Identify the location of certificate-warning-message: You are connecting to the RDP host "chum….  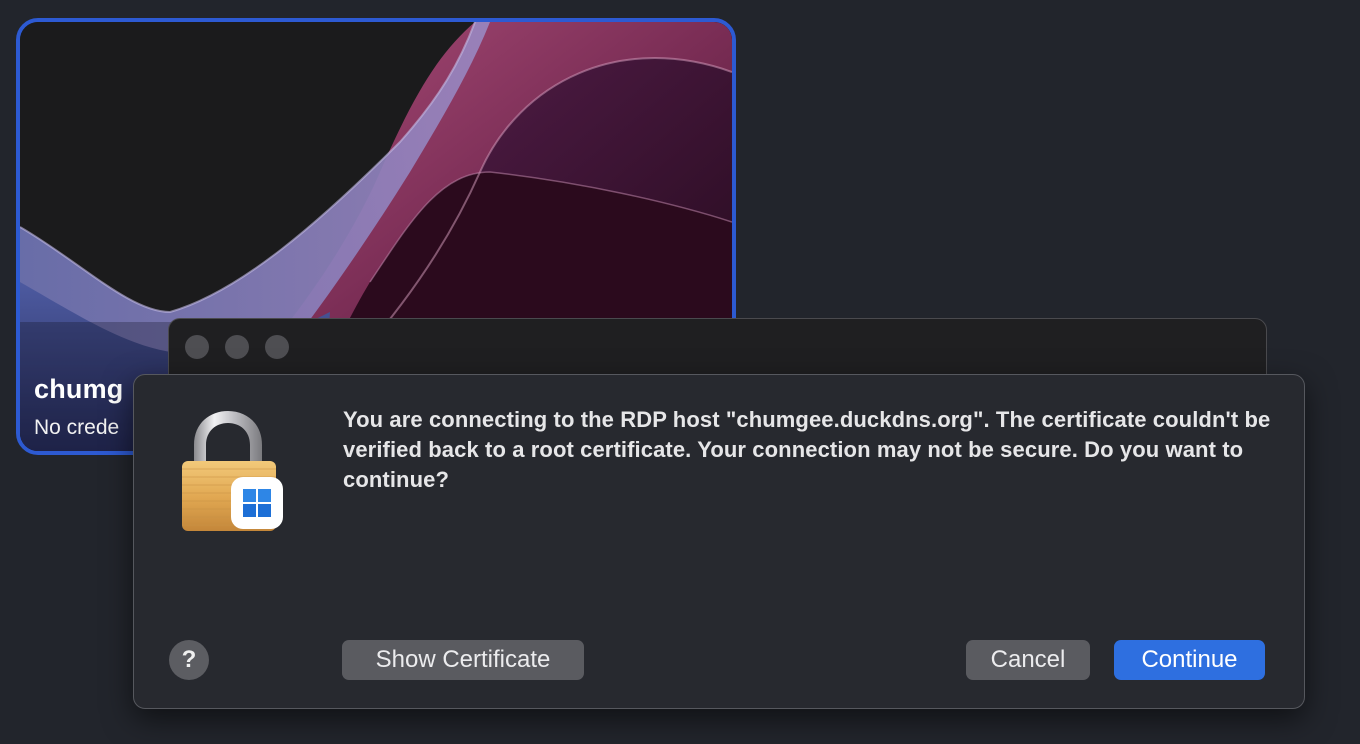
(807, 449).